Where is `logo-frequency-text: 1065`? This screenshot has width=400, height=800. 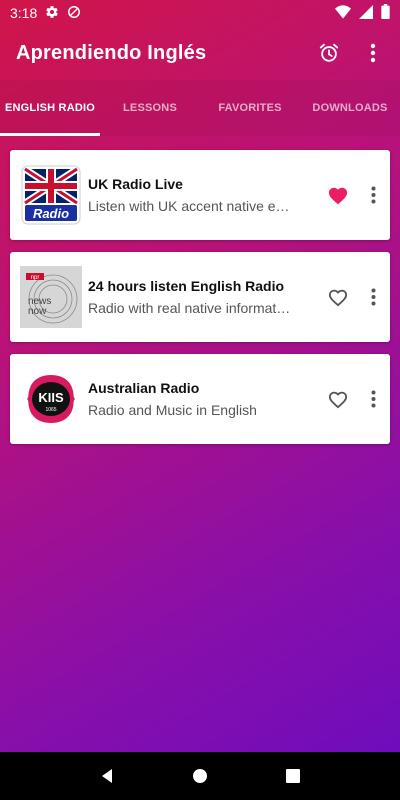 logo-frequency-text: 1065 is located at coordinates (50, 410).